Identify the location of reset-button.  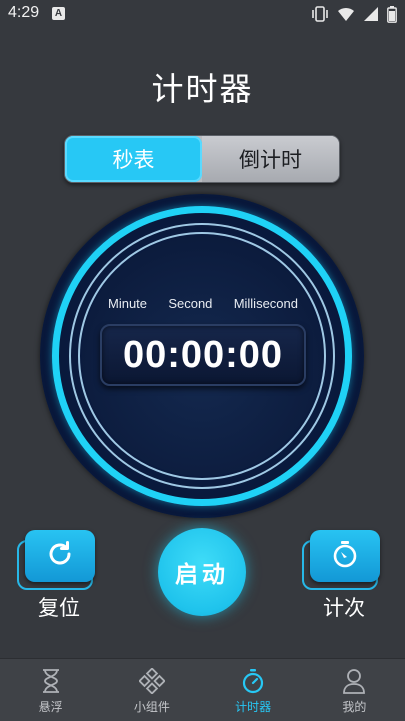
(56, 560).